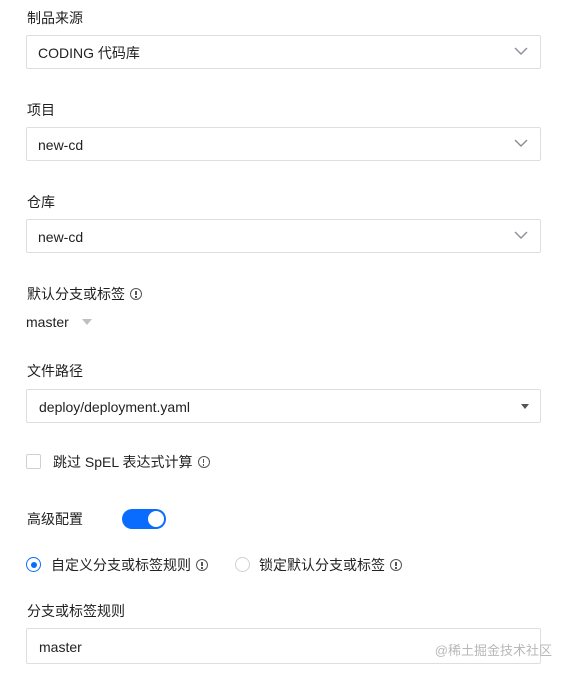 The height and width of the screenshot is (677, 568). I want to click on radio-custom-rule-label: 自定义分支或标签规则, so click(129, 565).